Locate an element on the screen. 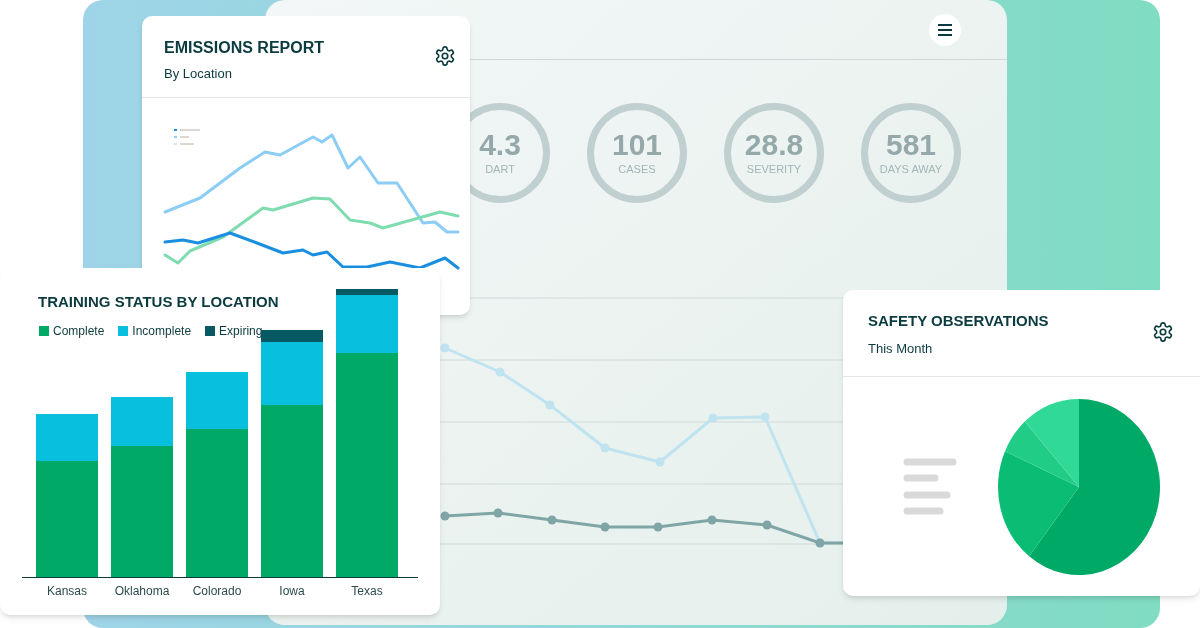  axis-label: Colorado is located at coordinates (217, 591).